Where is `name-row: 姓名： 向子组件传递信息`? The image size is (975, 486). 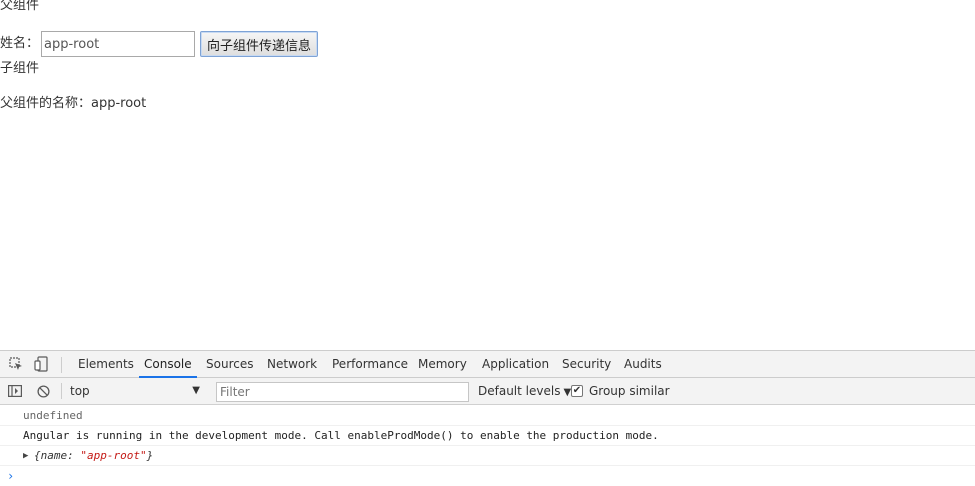 name-row: 姓名： 向子组件传递信息 is located at coordinates (159, 44).